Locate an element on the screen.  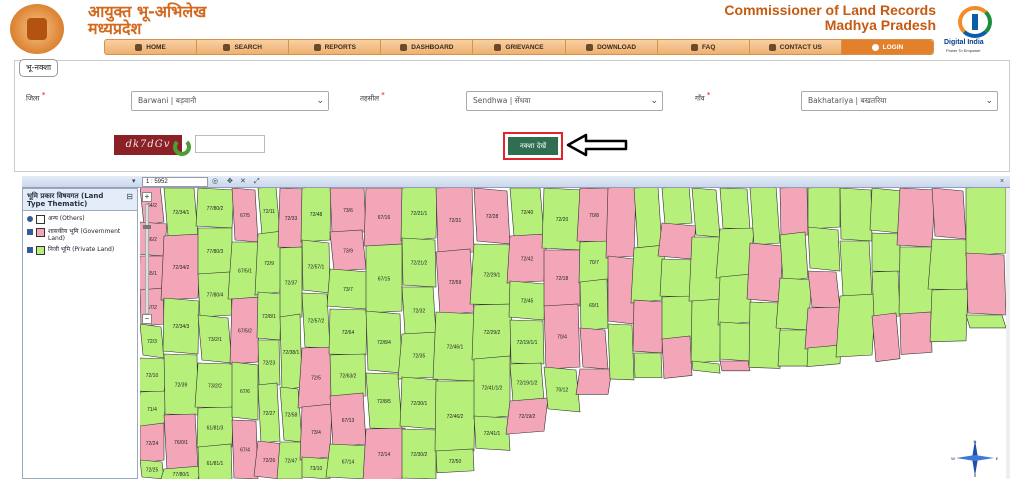
tehsil-label-text: तहसील is located at coordinates (369, 98).